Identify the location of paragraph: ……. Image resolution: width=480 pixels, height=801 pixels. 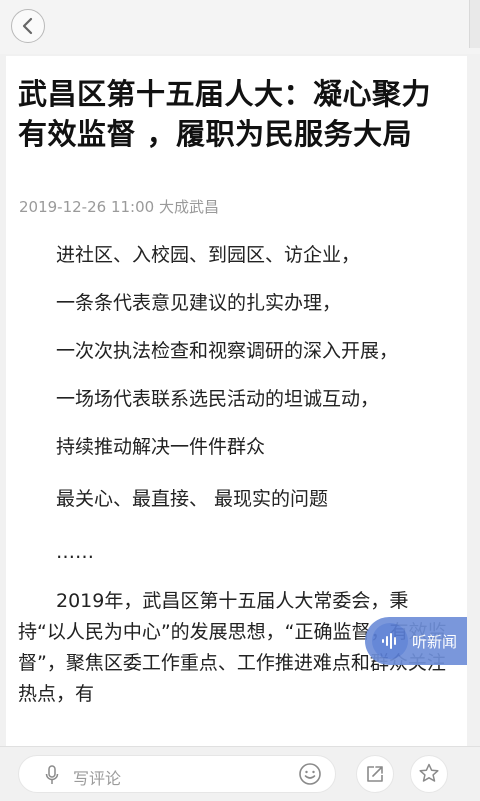
(75, 552).